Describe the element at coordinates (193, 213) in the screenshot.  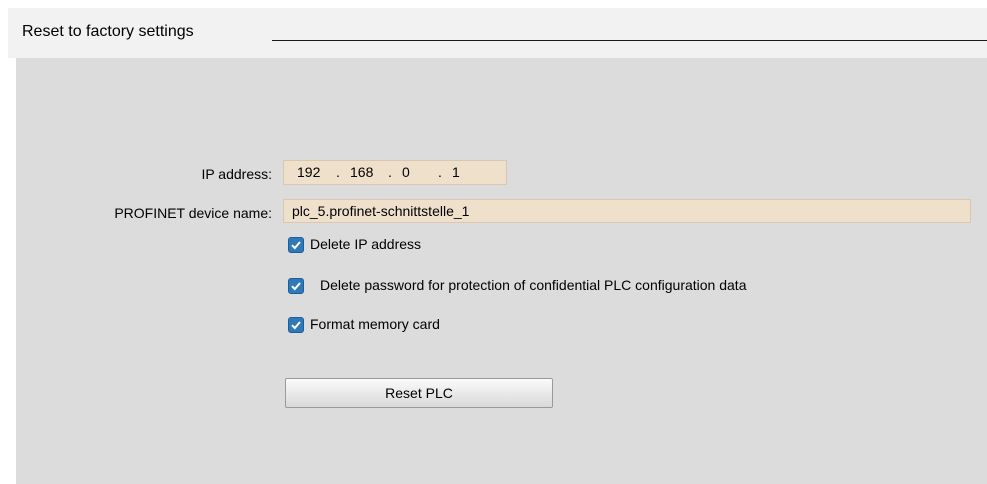
I see `device-name-label: PROFINET device name:` at that location.